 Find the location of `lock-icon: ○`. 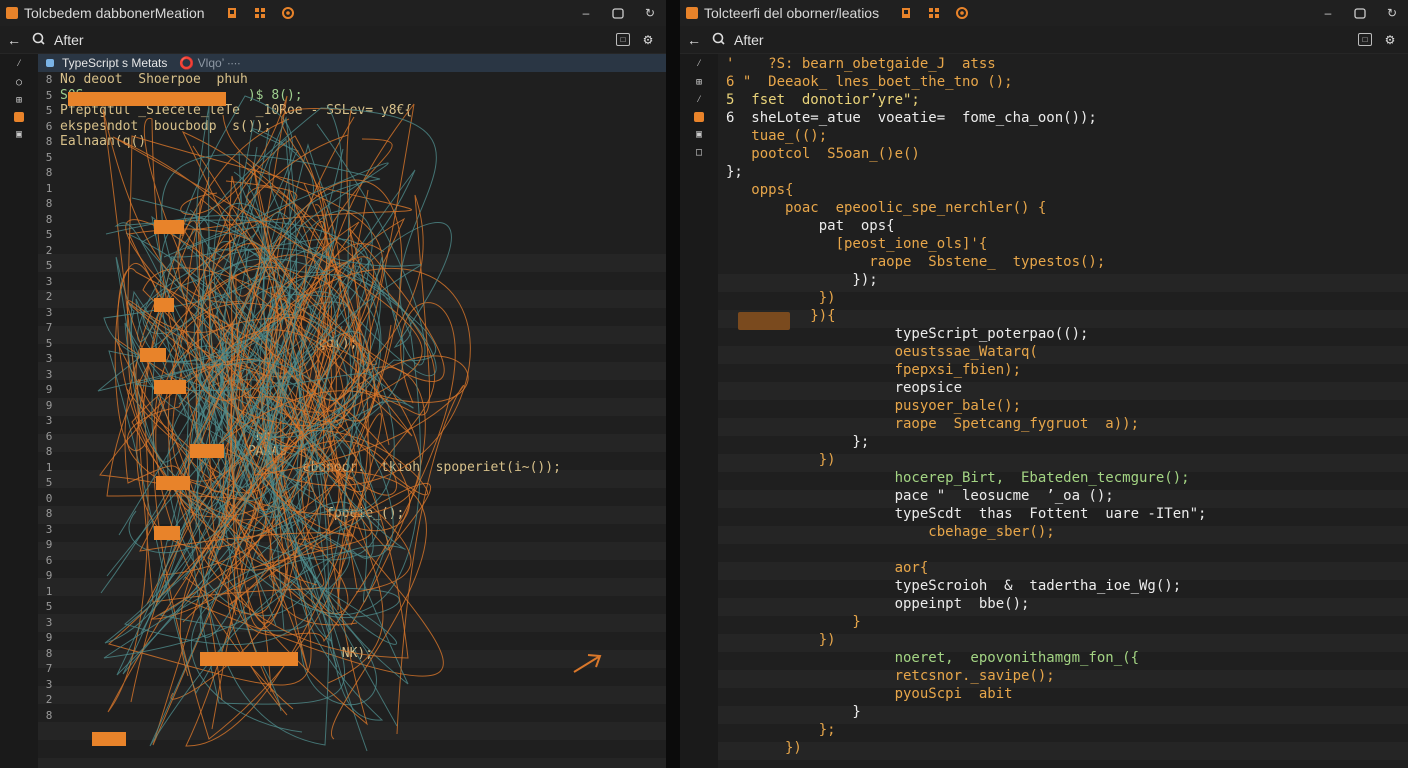

lock-icon: ○ is located at coordinates (19, 82).